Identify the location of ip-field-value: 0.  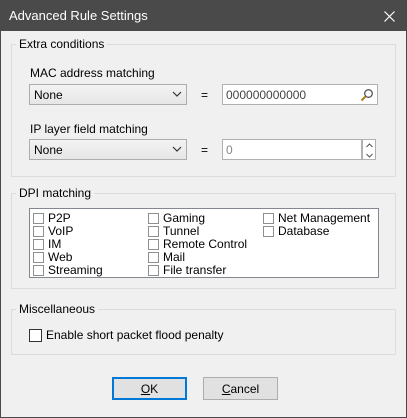
(229, 150).